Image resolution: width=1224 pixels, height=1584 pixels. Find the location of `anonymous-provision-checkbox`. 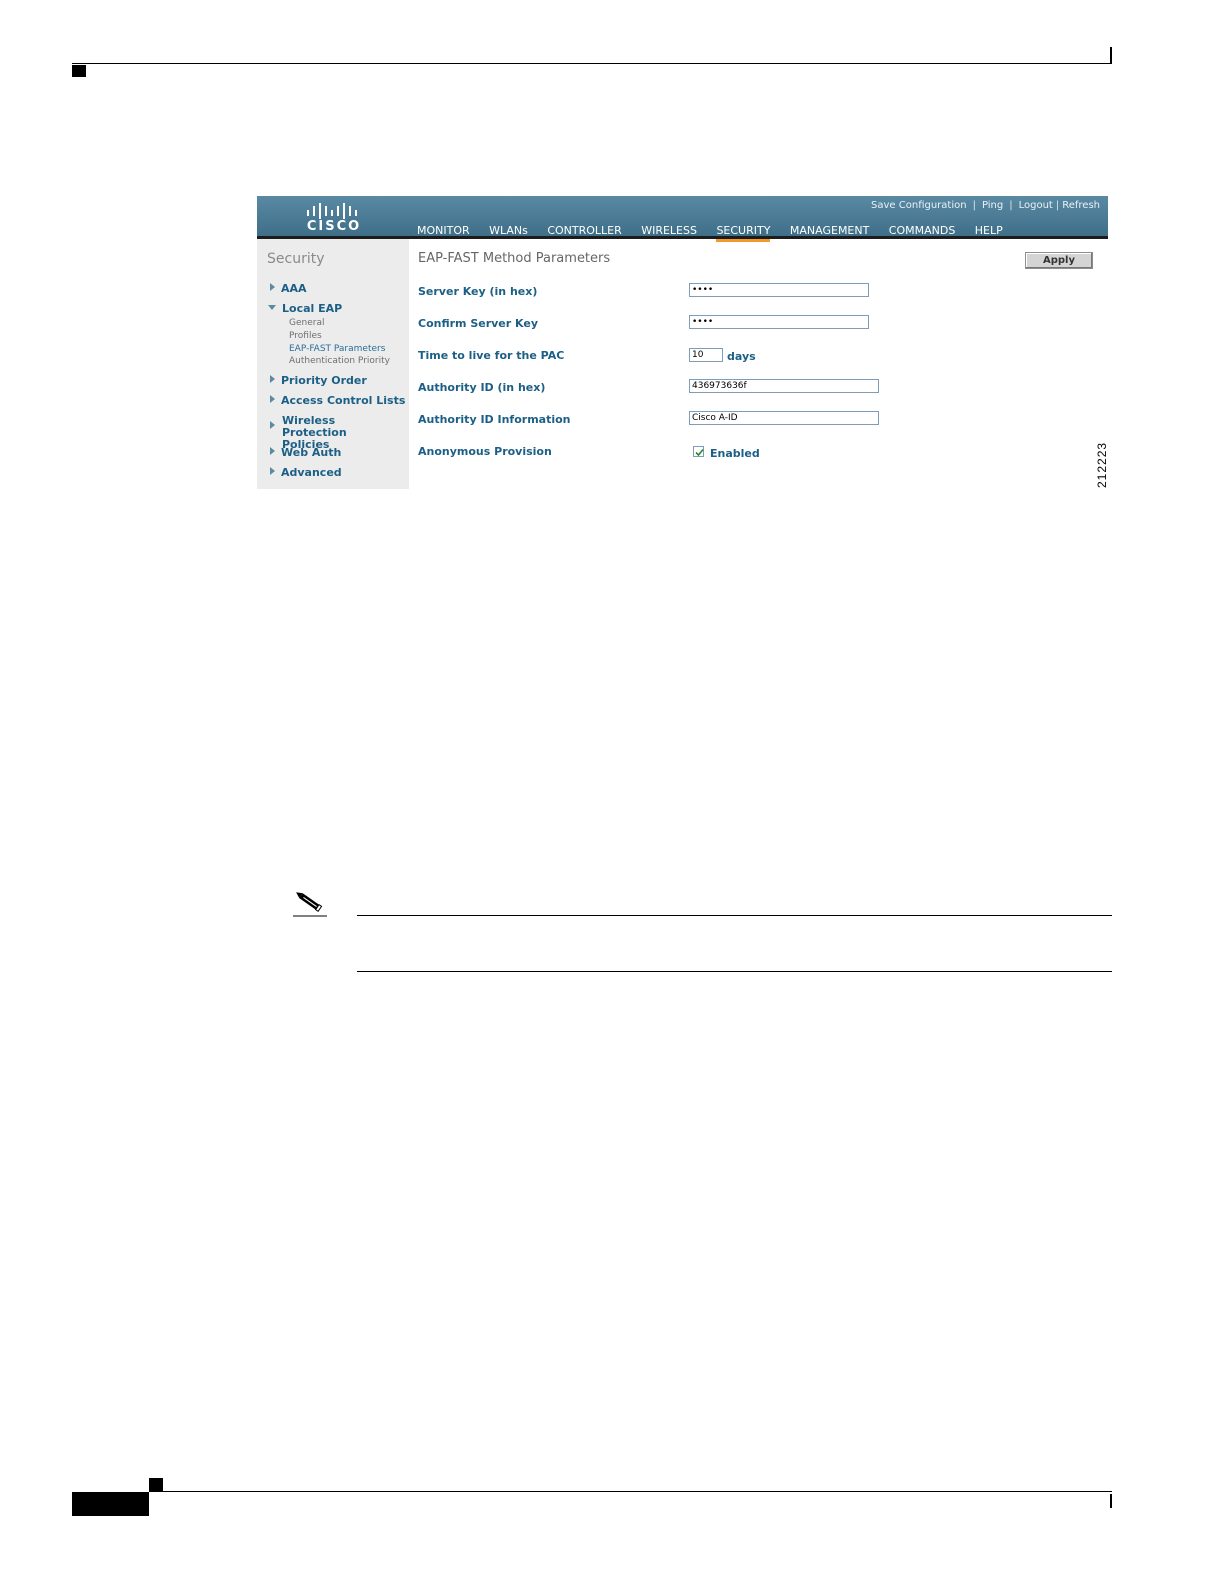

anonymous-provision-checkbox is located at coordinates (698, 451).